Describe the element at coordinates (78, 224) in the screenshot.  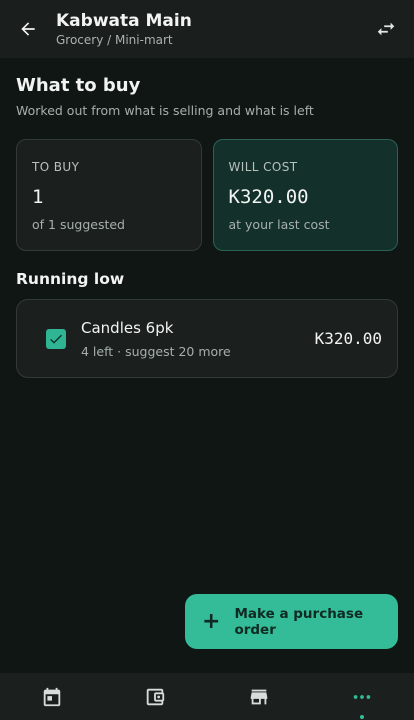
I see `to-buy-note: of 1 suggested` at that location.